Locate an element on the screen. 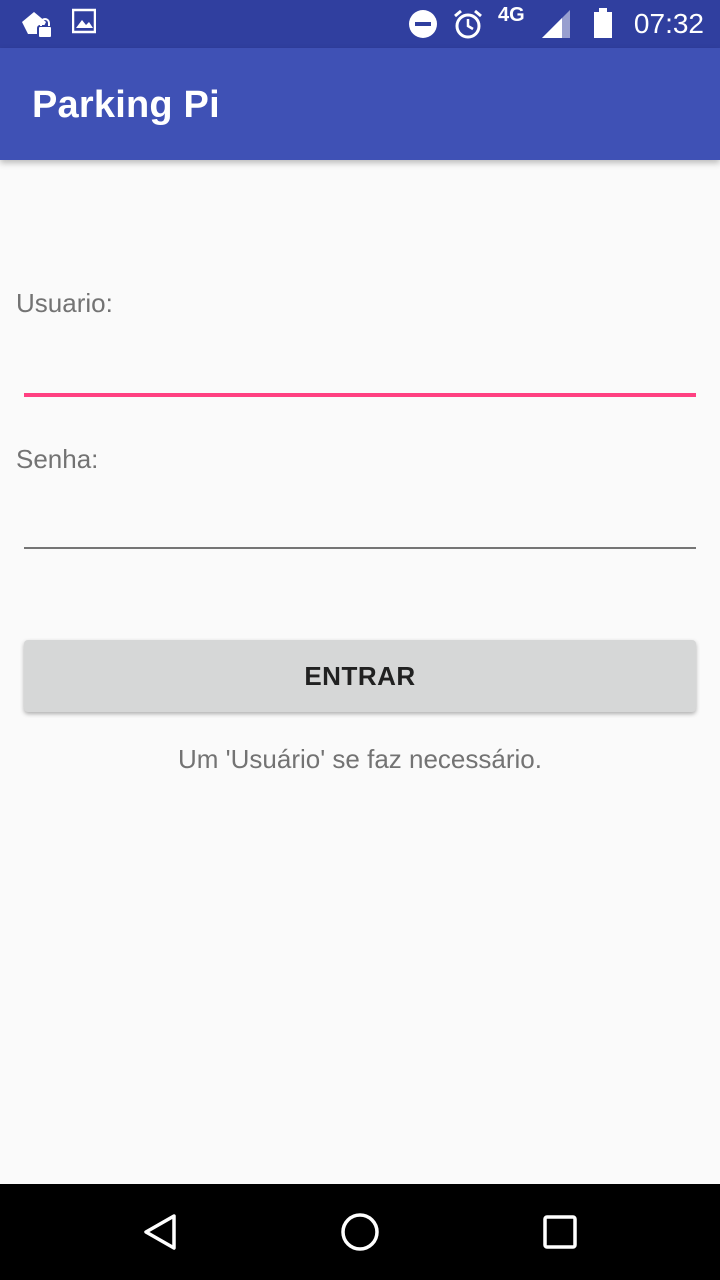 The image size is (720, 1280). app-bar: Parking Pi is located at coordinates (360, 104).